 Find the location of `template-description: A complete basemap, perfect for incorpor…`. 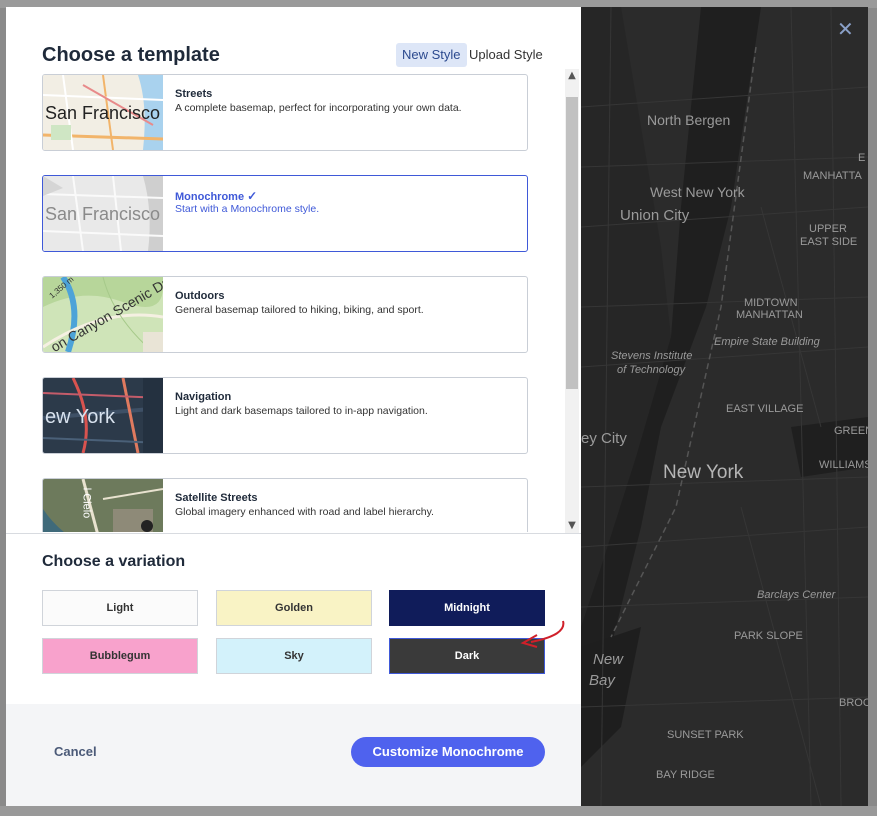

template-description: A complete basemap, perfect for incorpor… is located at coordinates (318, 108).